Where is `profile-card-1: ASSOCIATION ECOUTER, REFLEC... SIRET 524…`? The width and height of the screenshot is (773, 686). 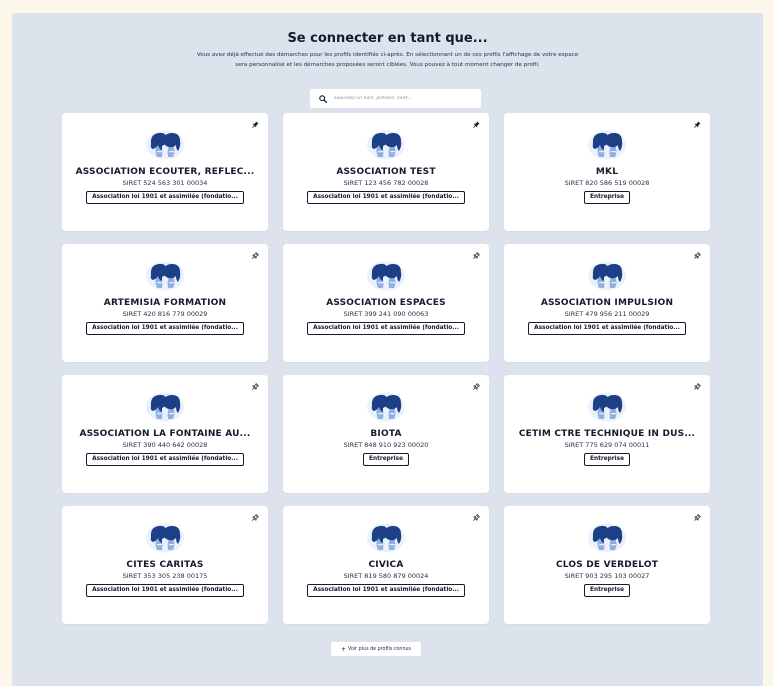 profile-card-1: ASSOCIATION ECOUTER, REFLEC... SIRET 524… is located at coordinates (165, 172).